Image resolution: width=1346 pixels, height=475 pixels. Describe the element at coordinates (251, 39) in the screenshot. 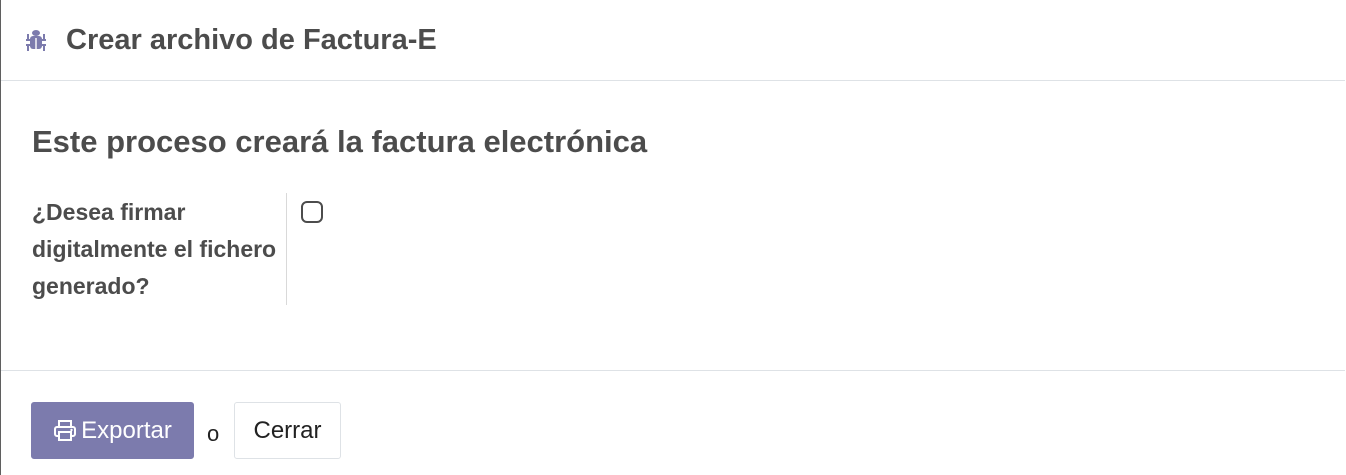

I see `dialog-title: Crear archivo de Factura-E` at that location.